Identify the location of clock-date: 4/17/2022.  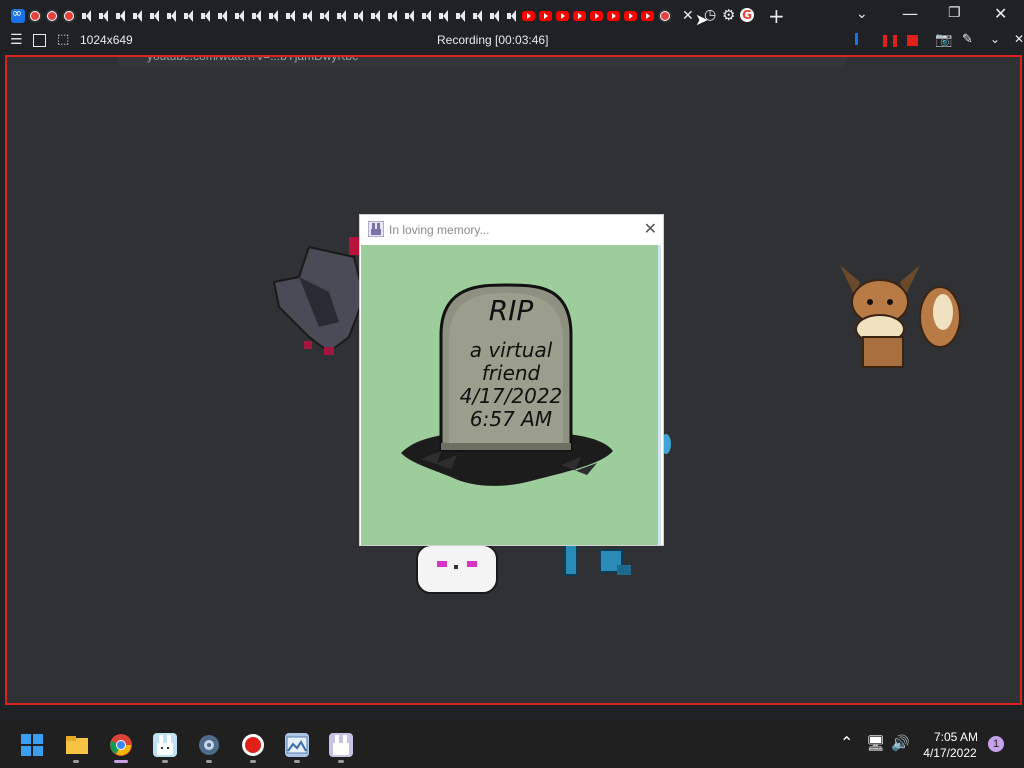
(950, 753).